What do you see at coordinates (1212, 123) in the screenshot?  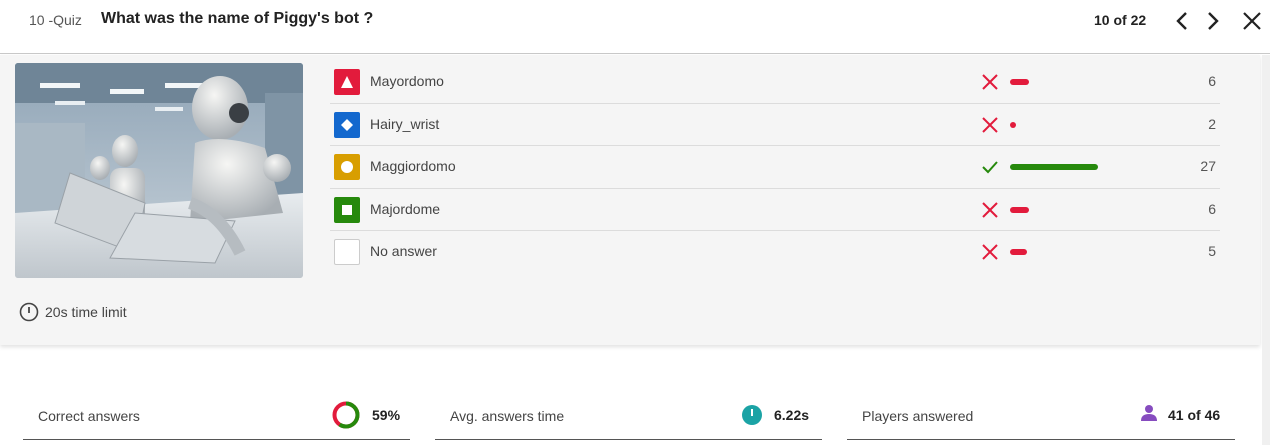 I see `answer-count: 2` at bounding box center [1212, 123].